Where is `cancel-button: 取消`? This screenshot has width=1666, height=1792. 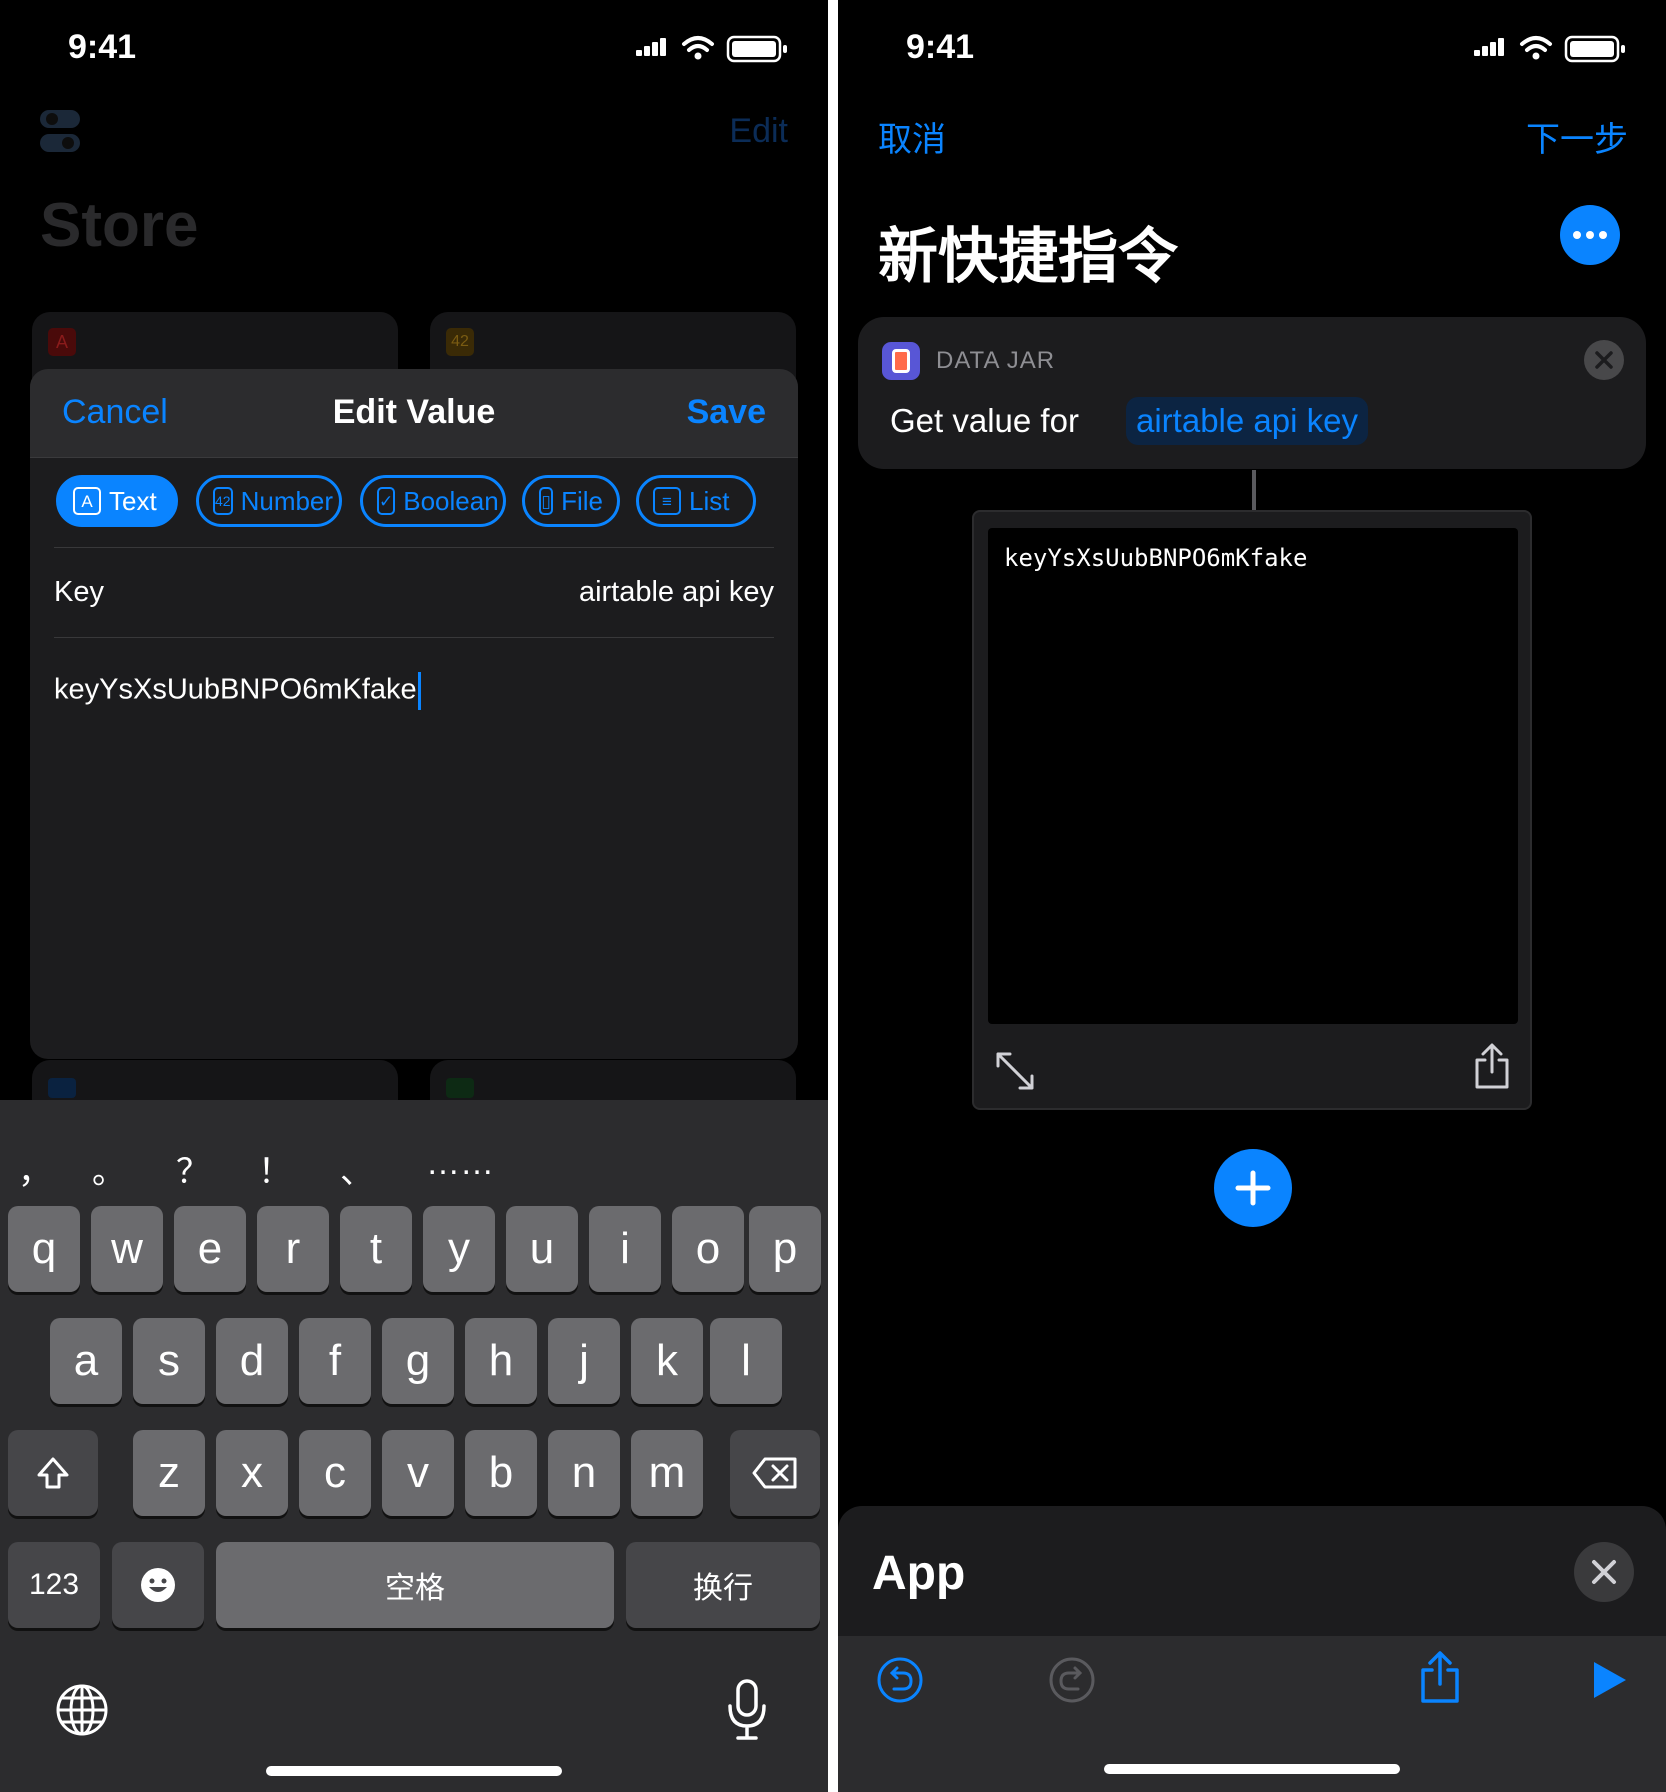 cancel-button: 取消 is located at coordinates (912, 136).